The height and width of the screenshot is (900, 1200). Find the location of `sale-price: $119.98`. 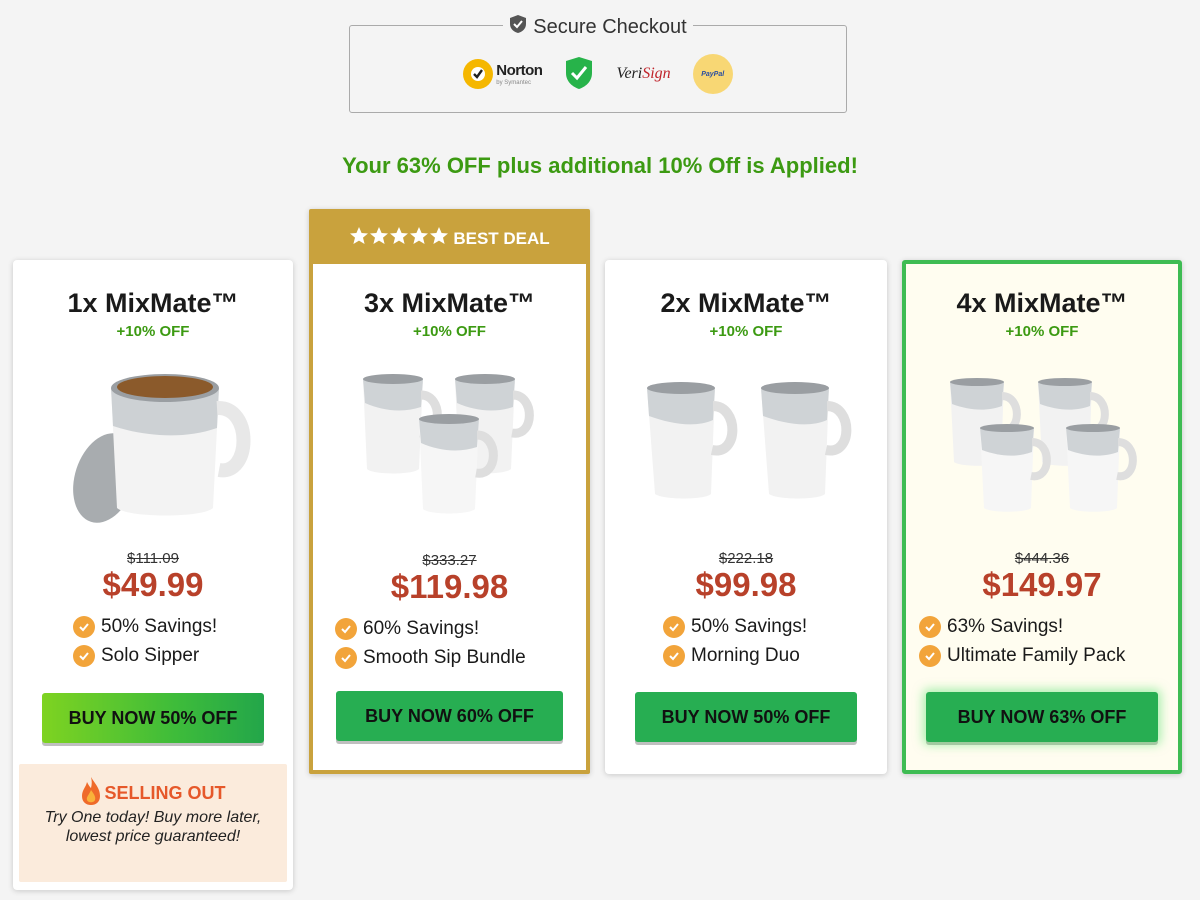

sale-price: $119.98 is located at coordinates (449, 586).